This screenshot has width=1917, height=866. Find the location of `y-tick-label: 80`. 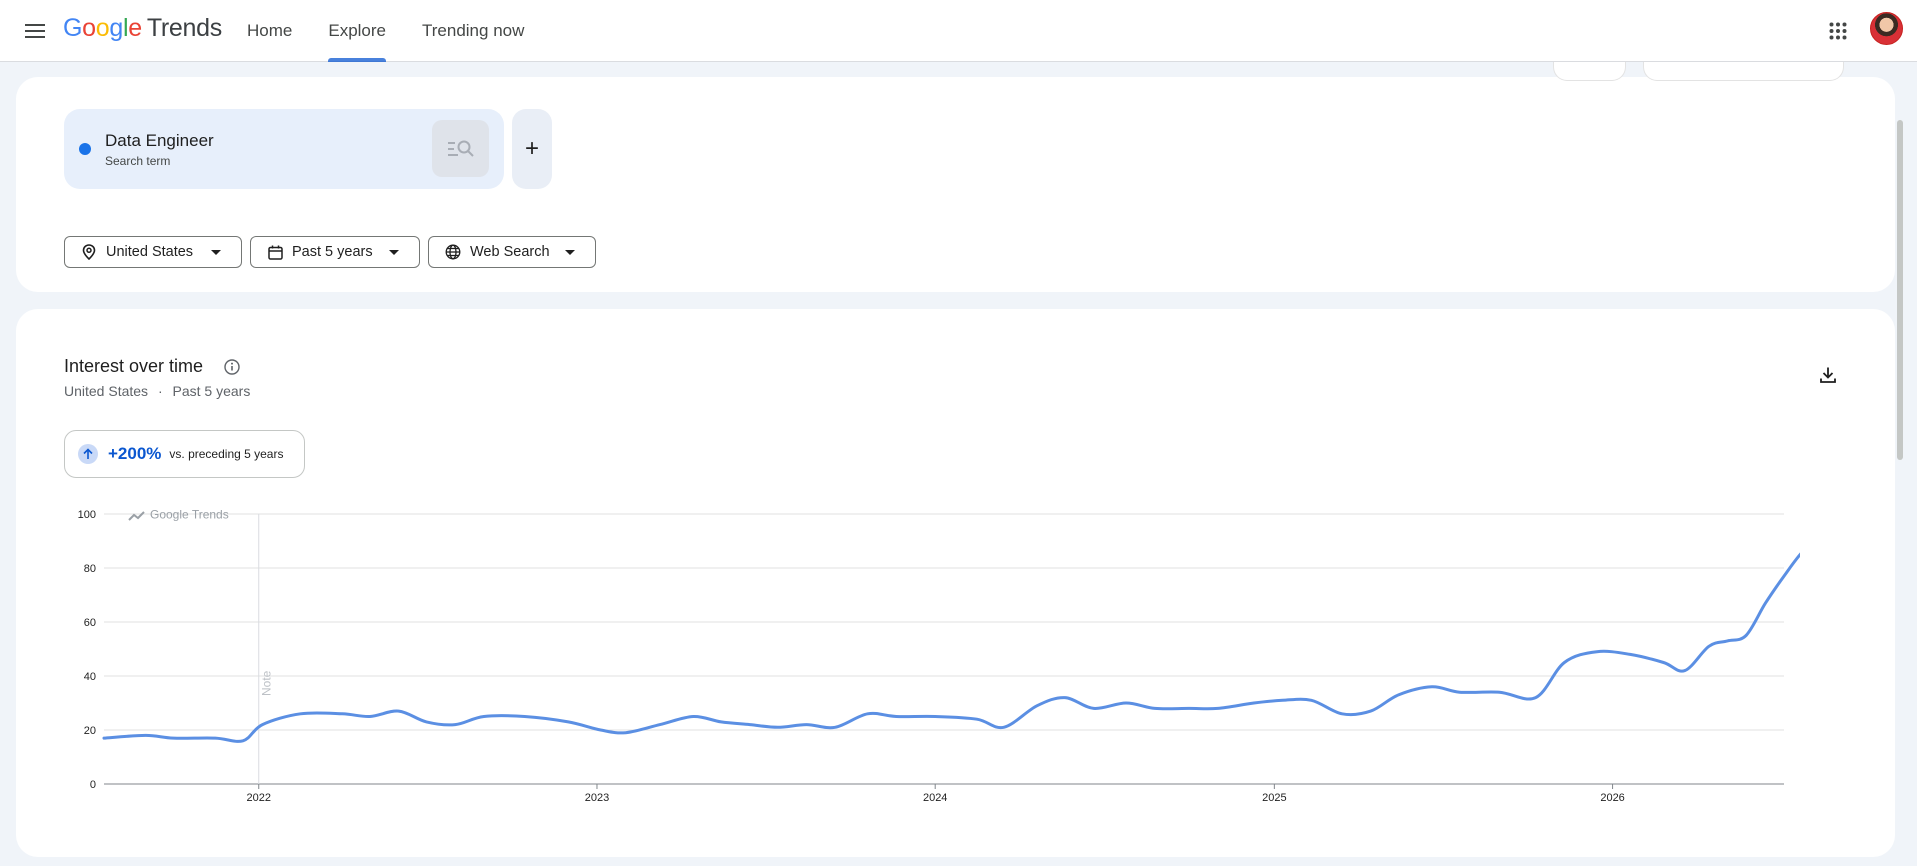

y-tick-label: 80 is located at coordinates (90, 569).